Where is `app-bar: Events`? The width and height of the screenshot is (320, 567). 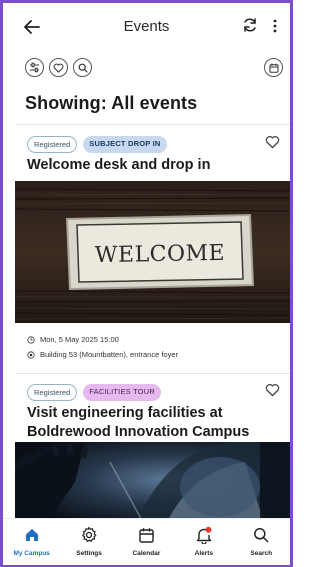 app-bar: Events is located at coordinates (146, 26).